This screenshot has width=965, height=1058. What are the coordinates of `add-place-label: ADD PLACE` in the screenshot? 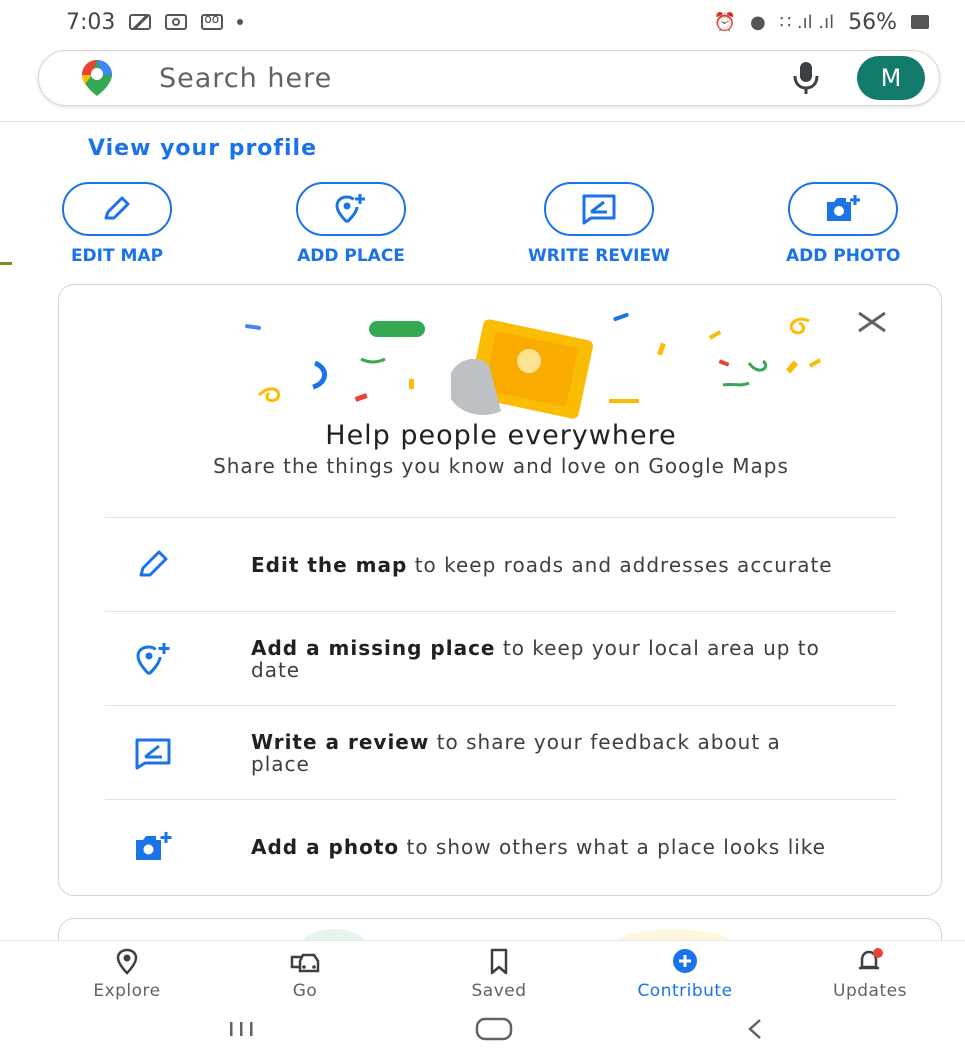 It's located at (351, 256).